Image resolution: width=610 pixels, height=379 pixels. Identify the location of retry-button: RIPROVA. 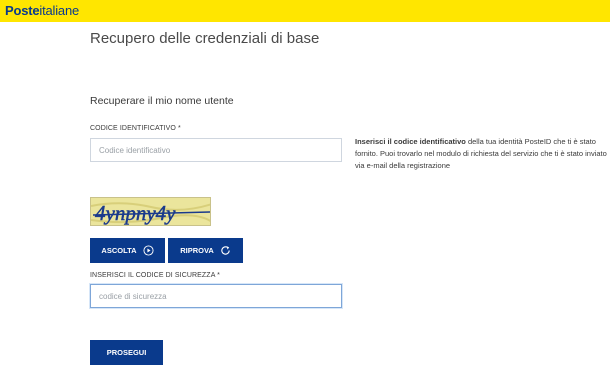
(205, 250).